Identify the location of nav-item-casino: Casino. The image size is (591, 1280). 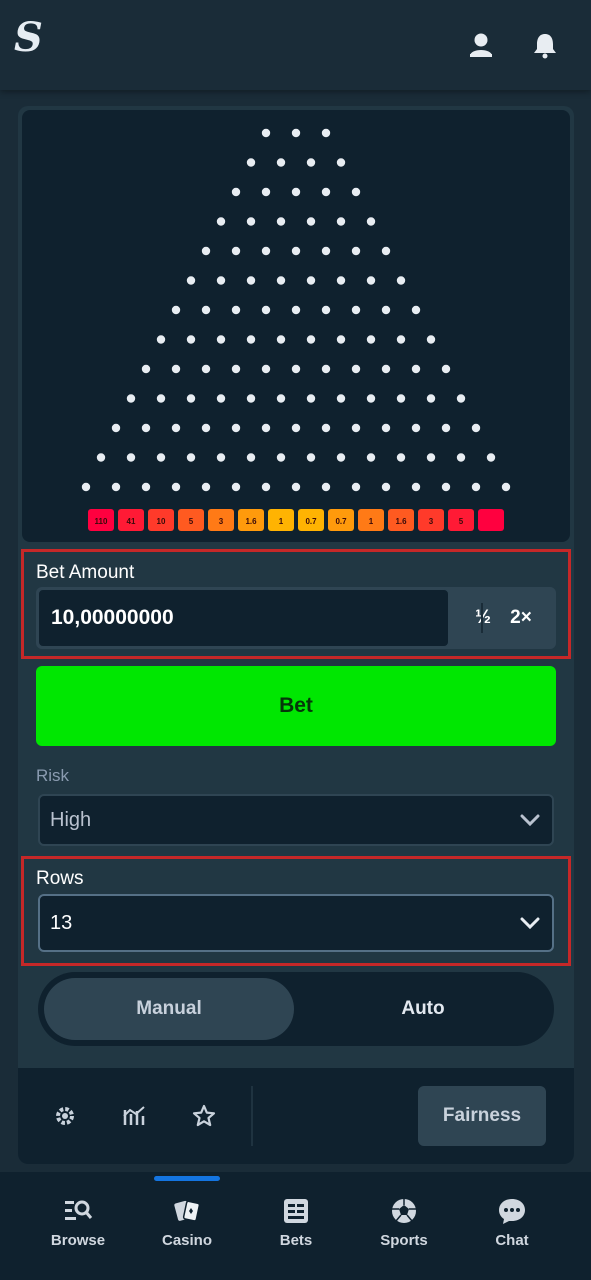
(187, 1228).